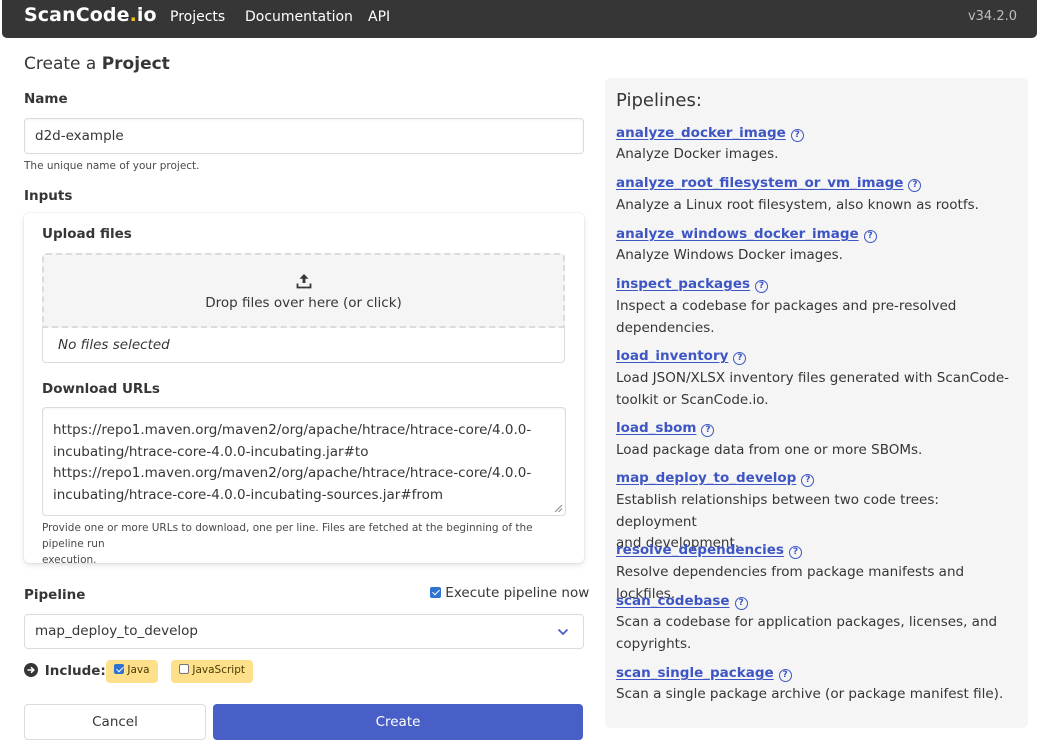 The image size is (1037, 751). Describe the element at coordinates (769, 183) in the screenshot. I see `pipeline-link-analyze-root-filesystem: analyze_root_filesystem_or_vm_image?` at that location.